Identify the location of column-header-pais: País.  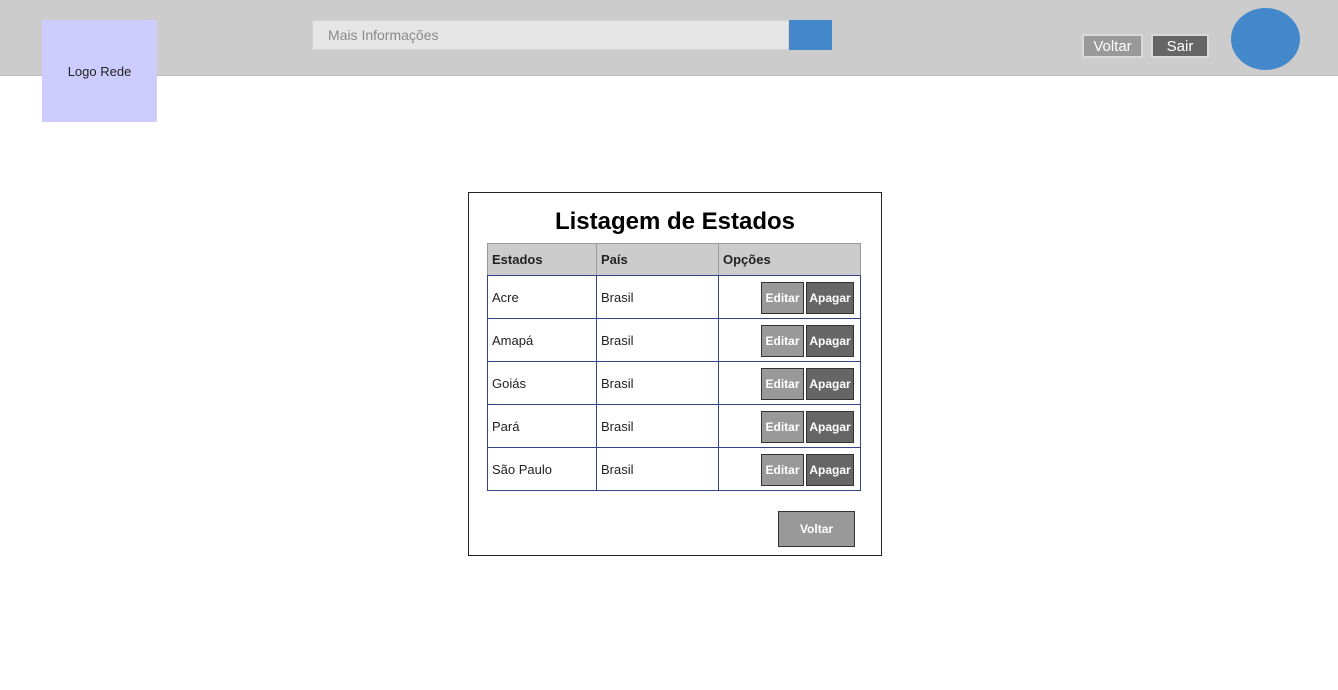
(657, 259).